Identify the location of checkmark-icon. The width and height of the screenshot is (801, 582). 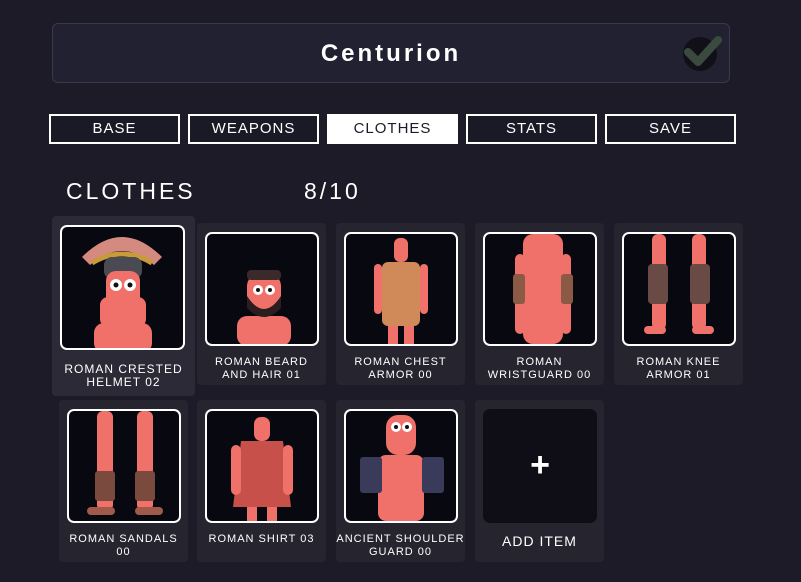
(703, 53).